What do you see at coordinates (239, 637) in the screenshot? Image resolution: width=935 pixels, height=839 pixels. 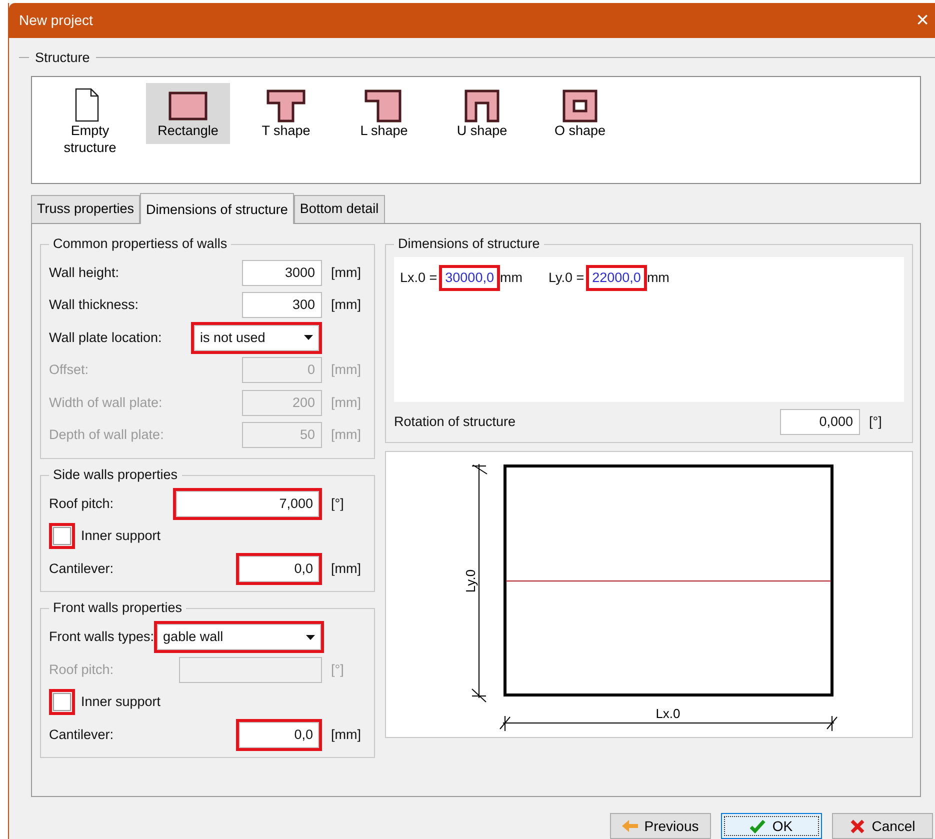 I see `dropdown-field: gable wall` at bounding box center [239, 637].